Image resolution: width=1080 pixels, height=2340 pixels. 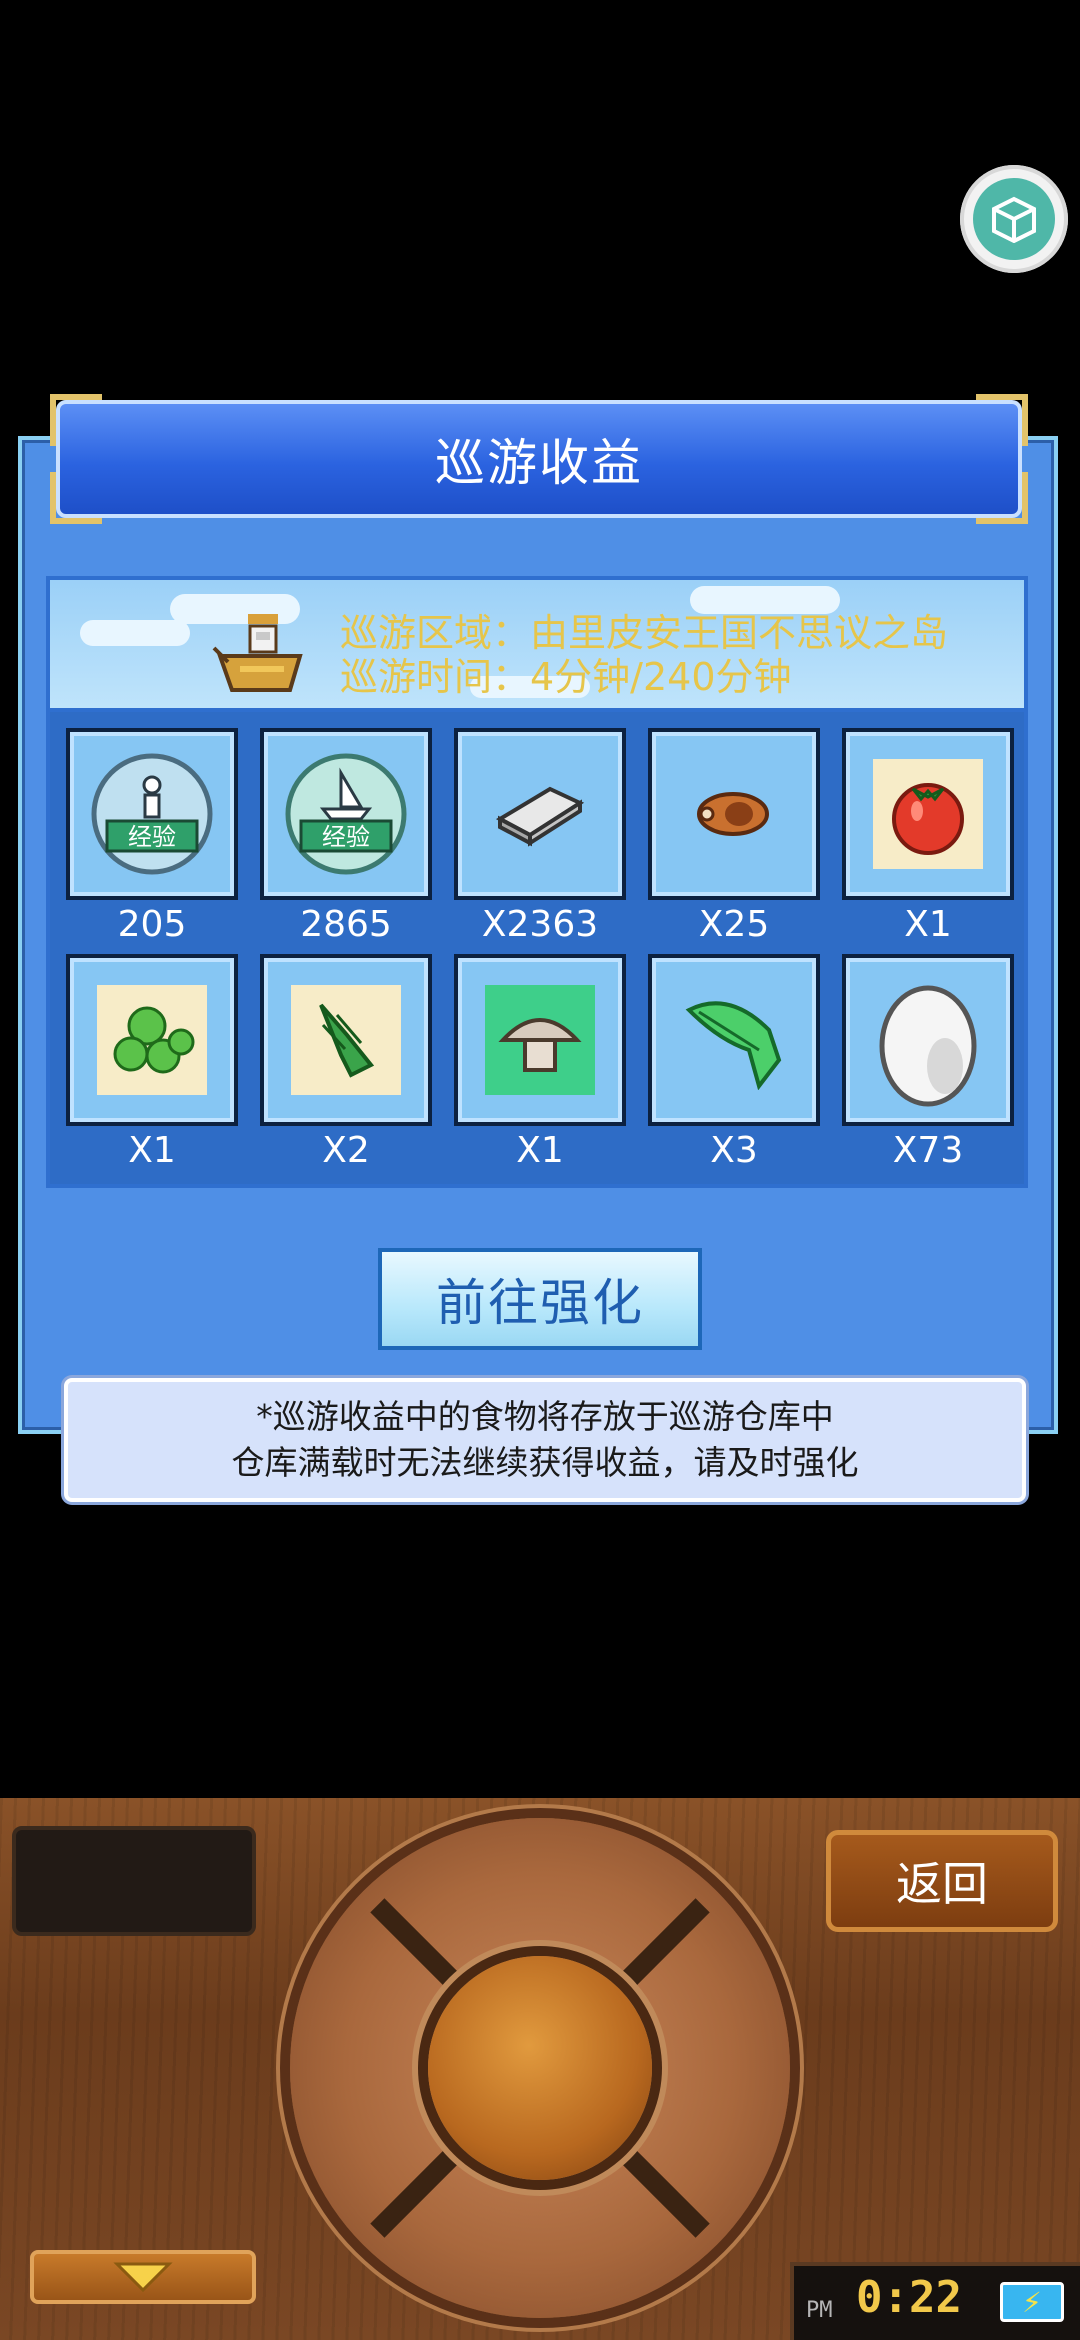 I want to click on mushroom-icon, so click(x=540, y=1045).